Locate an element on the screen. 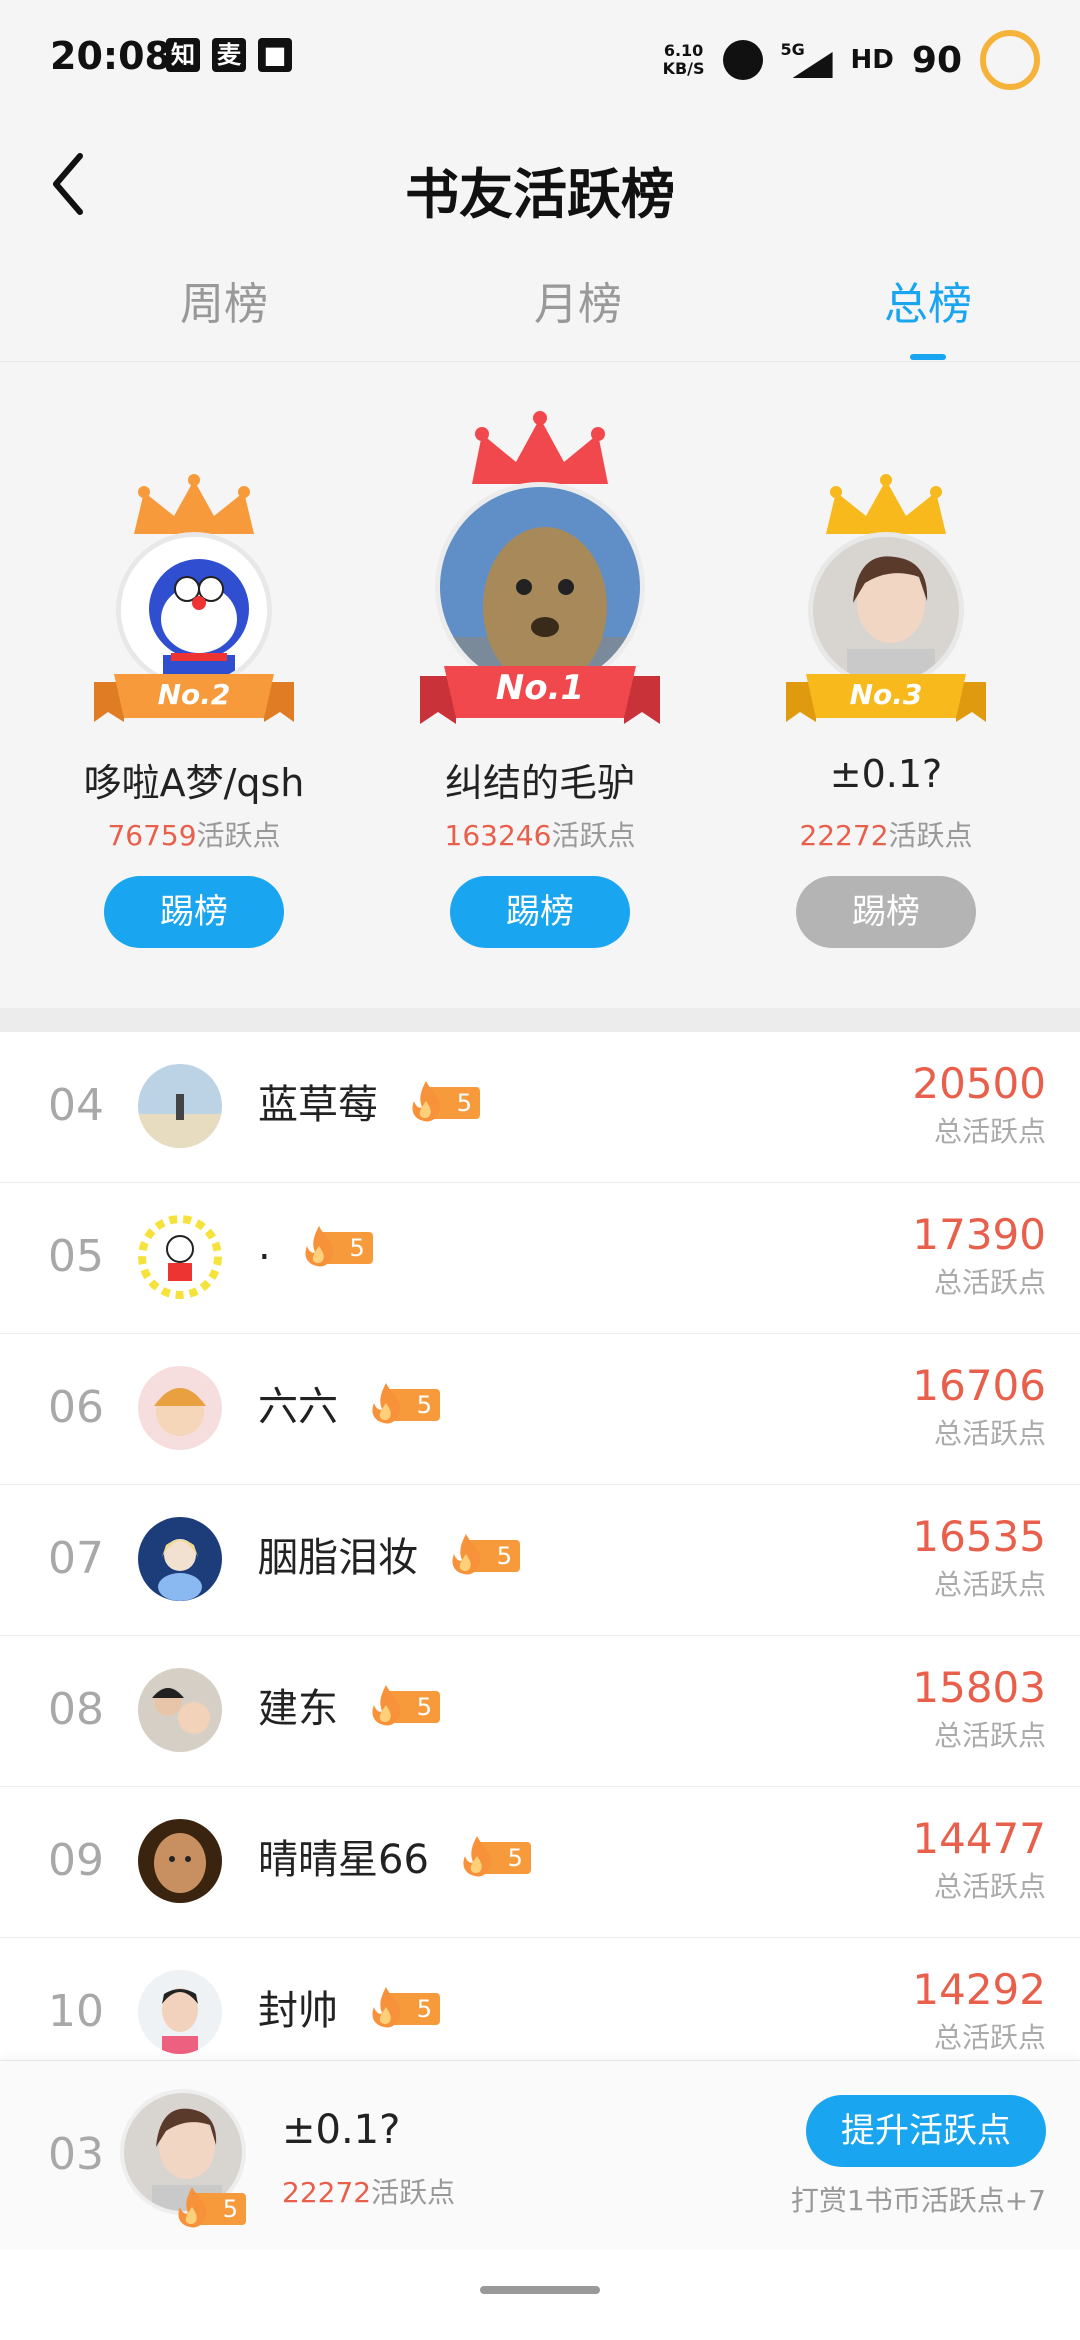 The width and height of the screenshot is (1080, 2340). name-group: 晴晴星66 5 is located at coordinates (395, 1856).